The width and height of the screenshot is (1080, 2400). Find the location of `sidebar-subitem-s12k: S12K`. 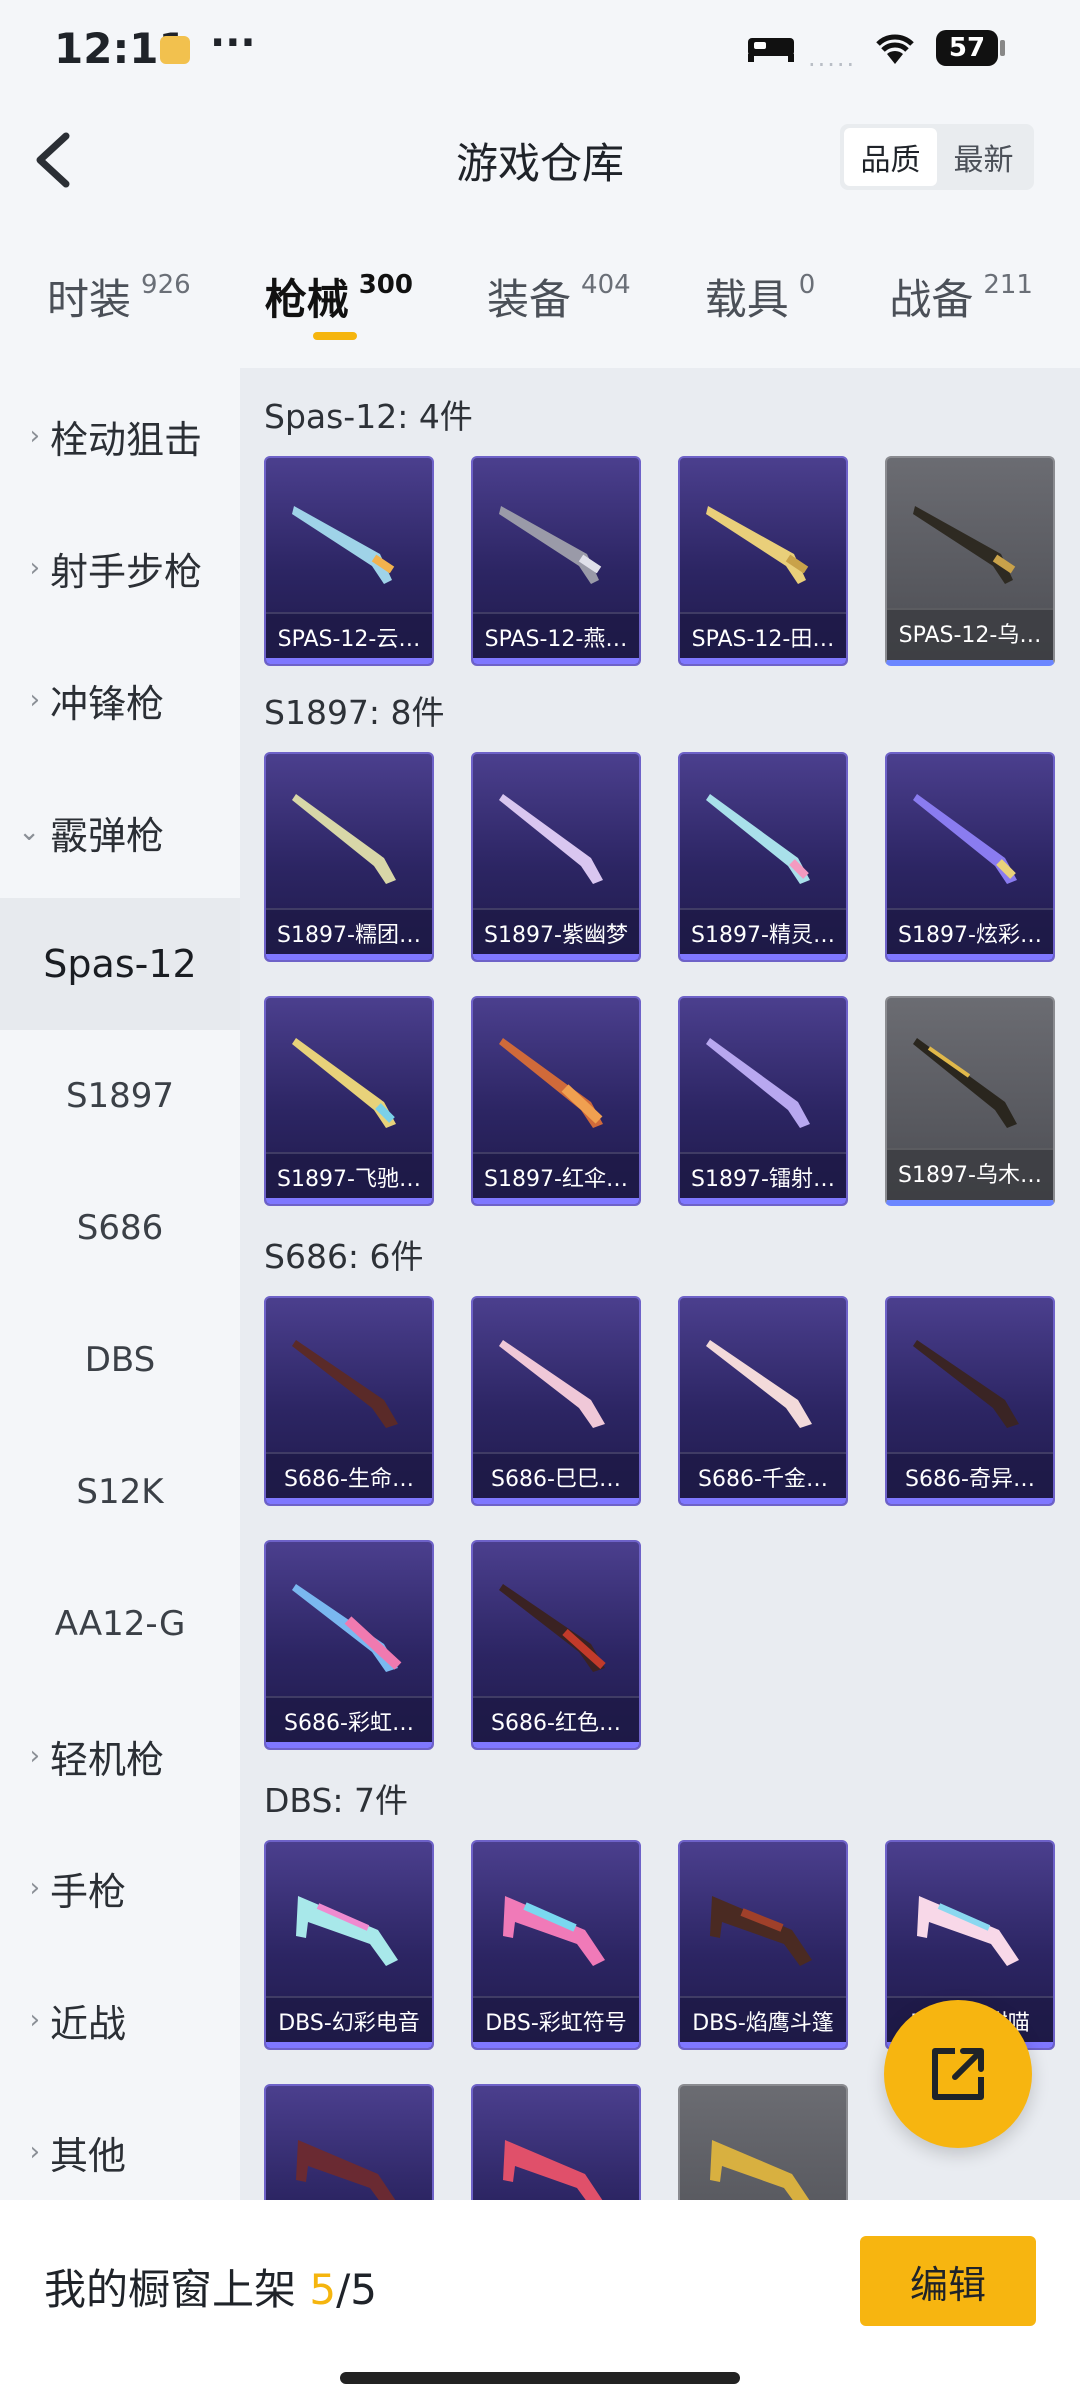

sidebar-subitem-s12k: S12K is located at coordinates (120, 1492).